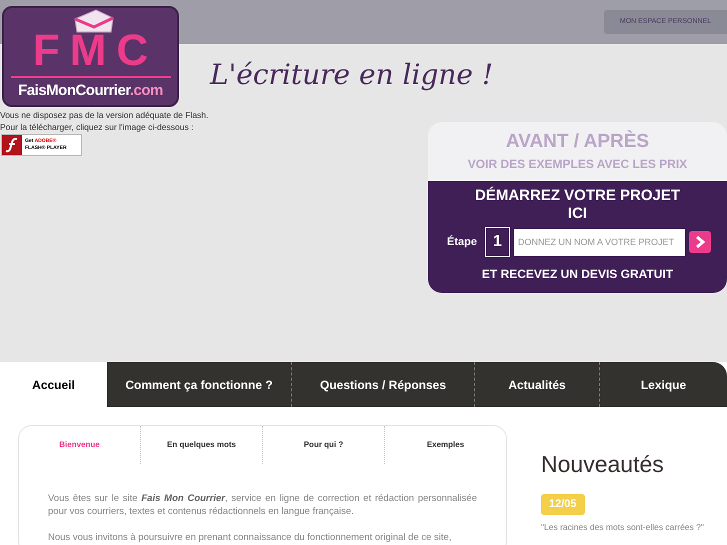 This screenshot has width=727, height=545. I want to click on logo-letter: M, so click(88, 51).